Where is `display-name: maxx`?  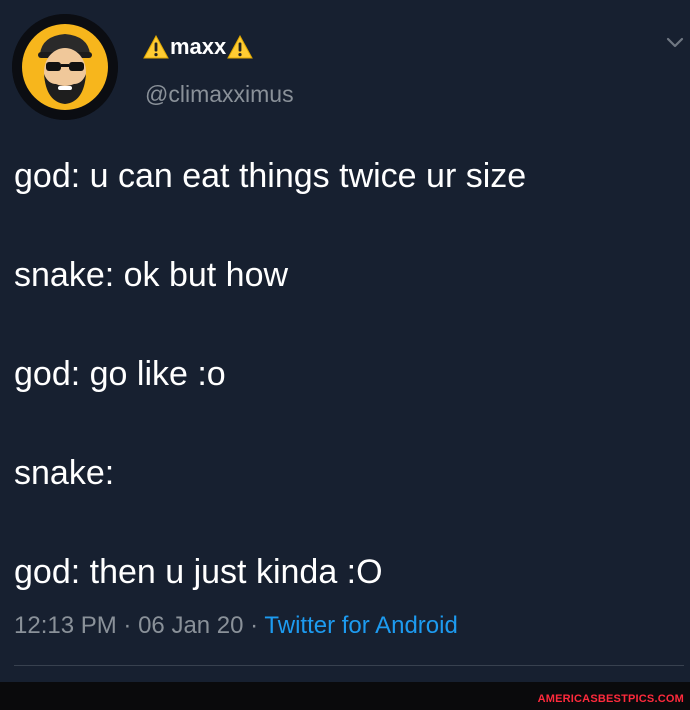
display-name: maxx is located at coordinates (198, 47).